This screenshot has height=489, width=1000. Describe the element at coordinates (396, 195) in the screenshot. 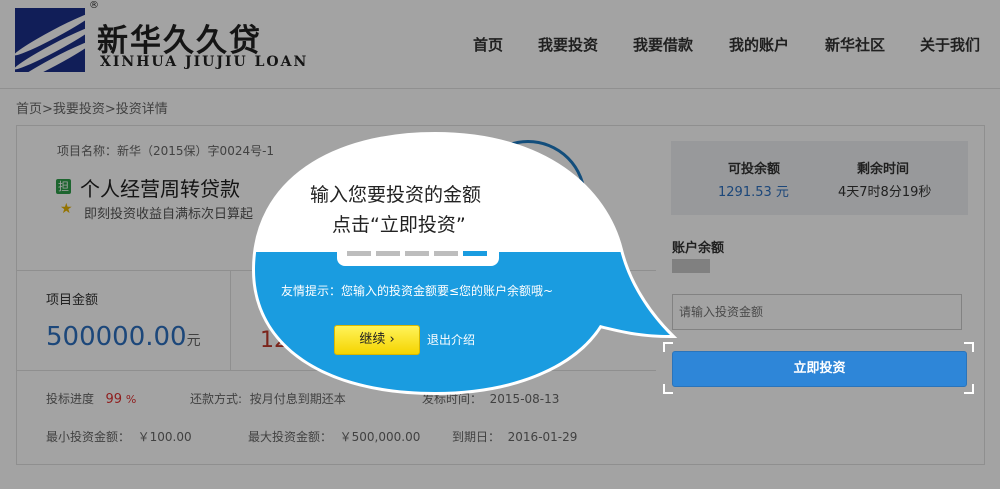

I see `tip-line-1: 输入您要投资的金额` at that location.